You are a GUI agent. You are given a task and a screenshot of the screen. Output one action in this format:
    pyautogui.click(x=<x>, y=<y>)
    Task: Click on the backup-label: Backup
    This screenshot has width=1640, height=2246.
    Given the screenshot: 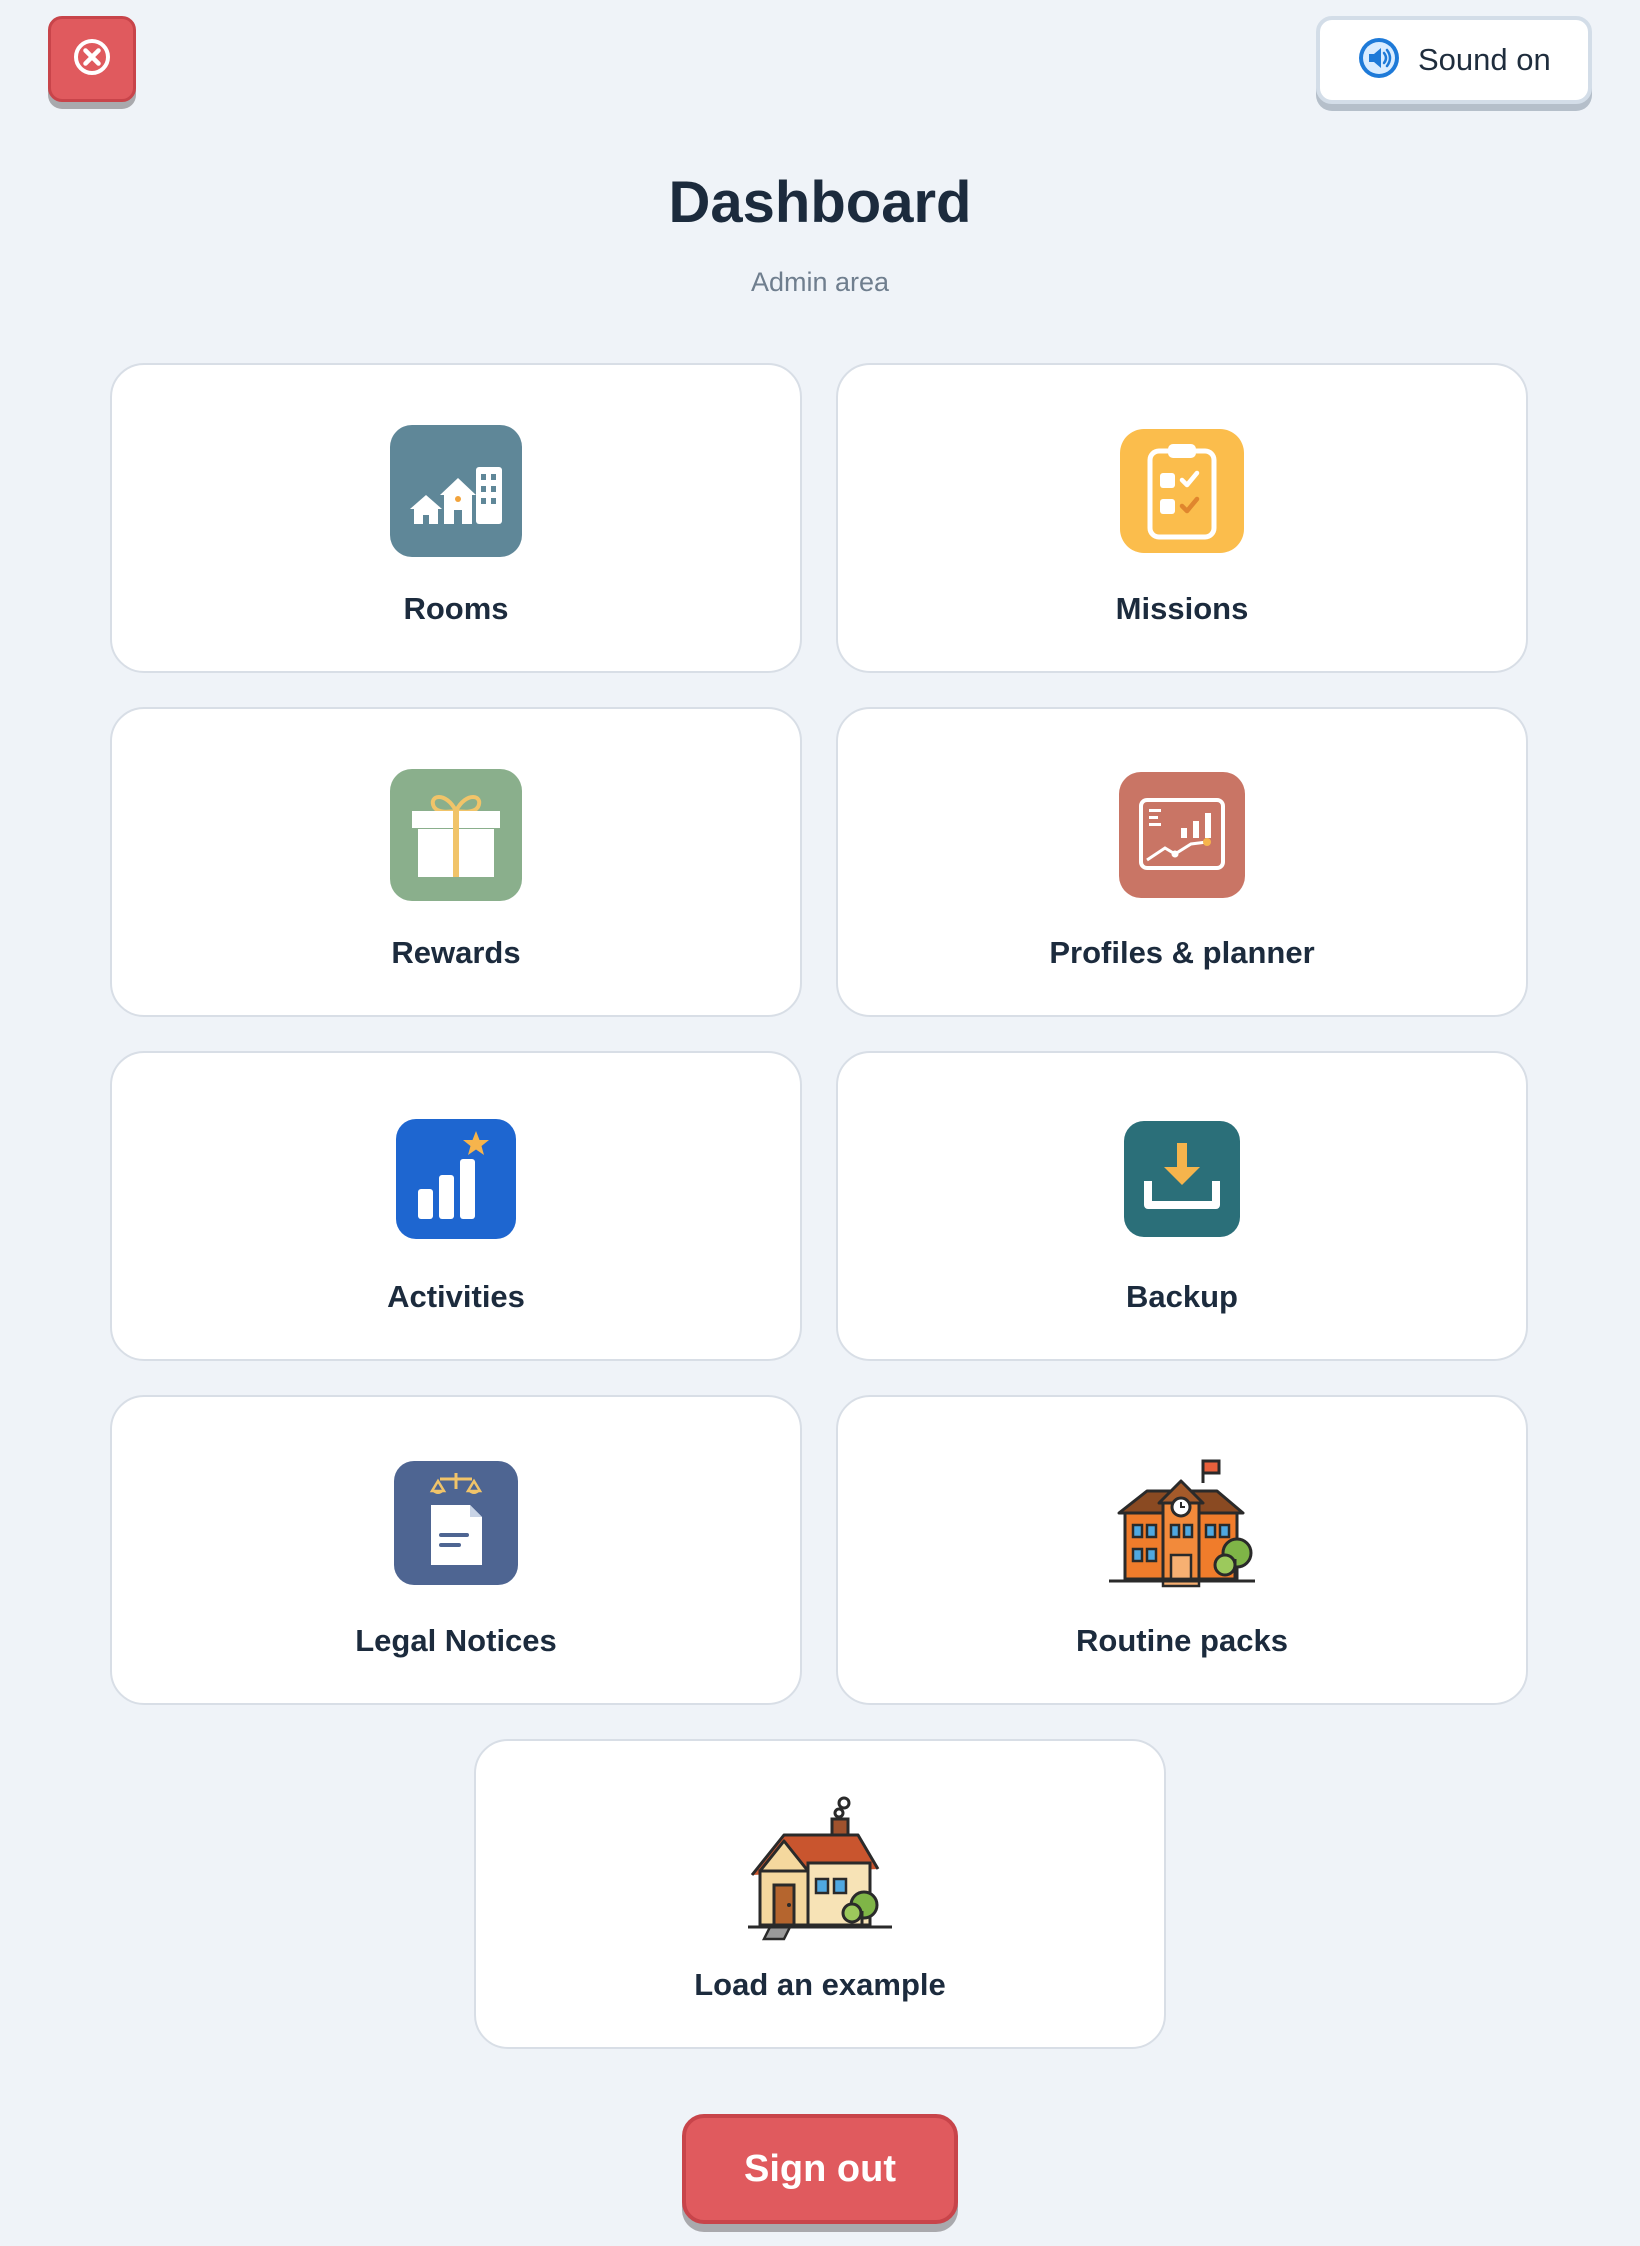 What is the action you would take?
    pyautogui.click(x=1182, y=1296)
    